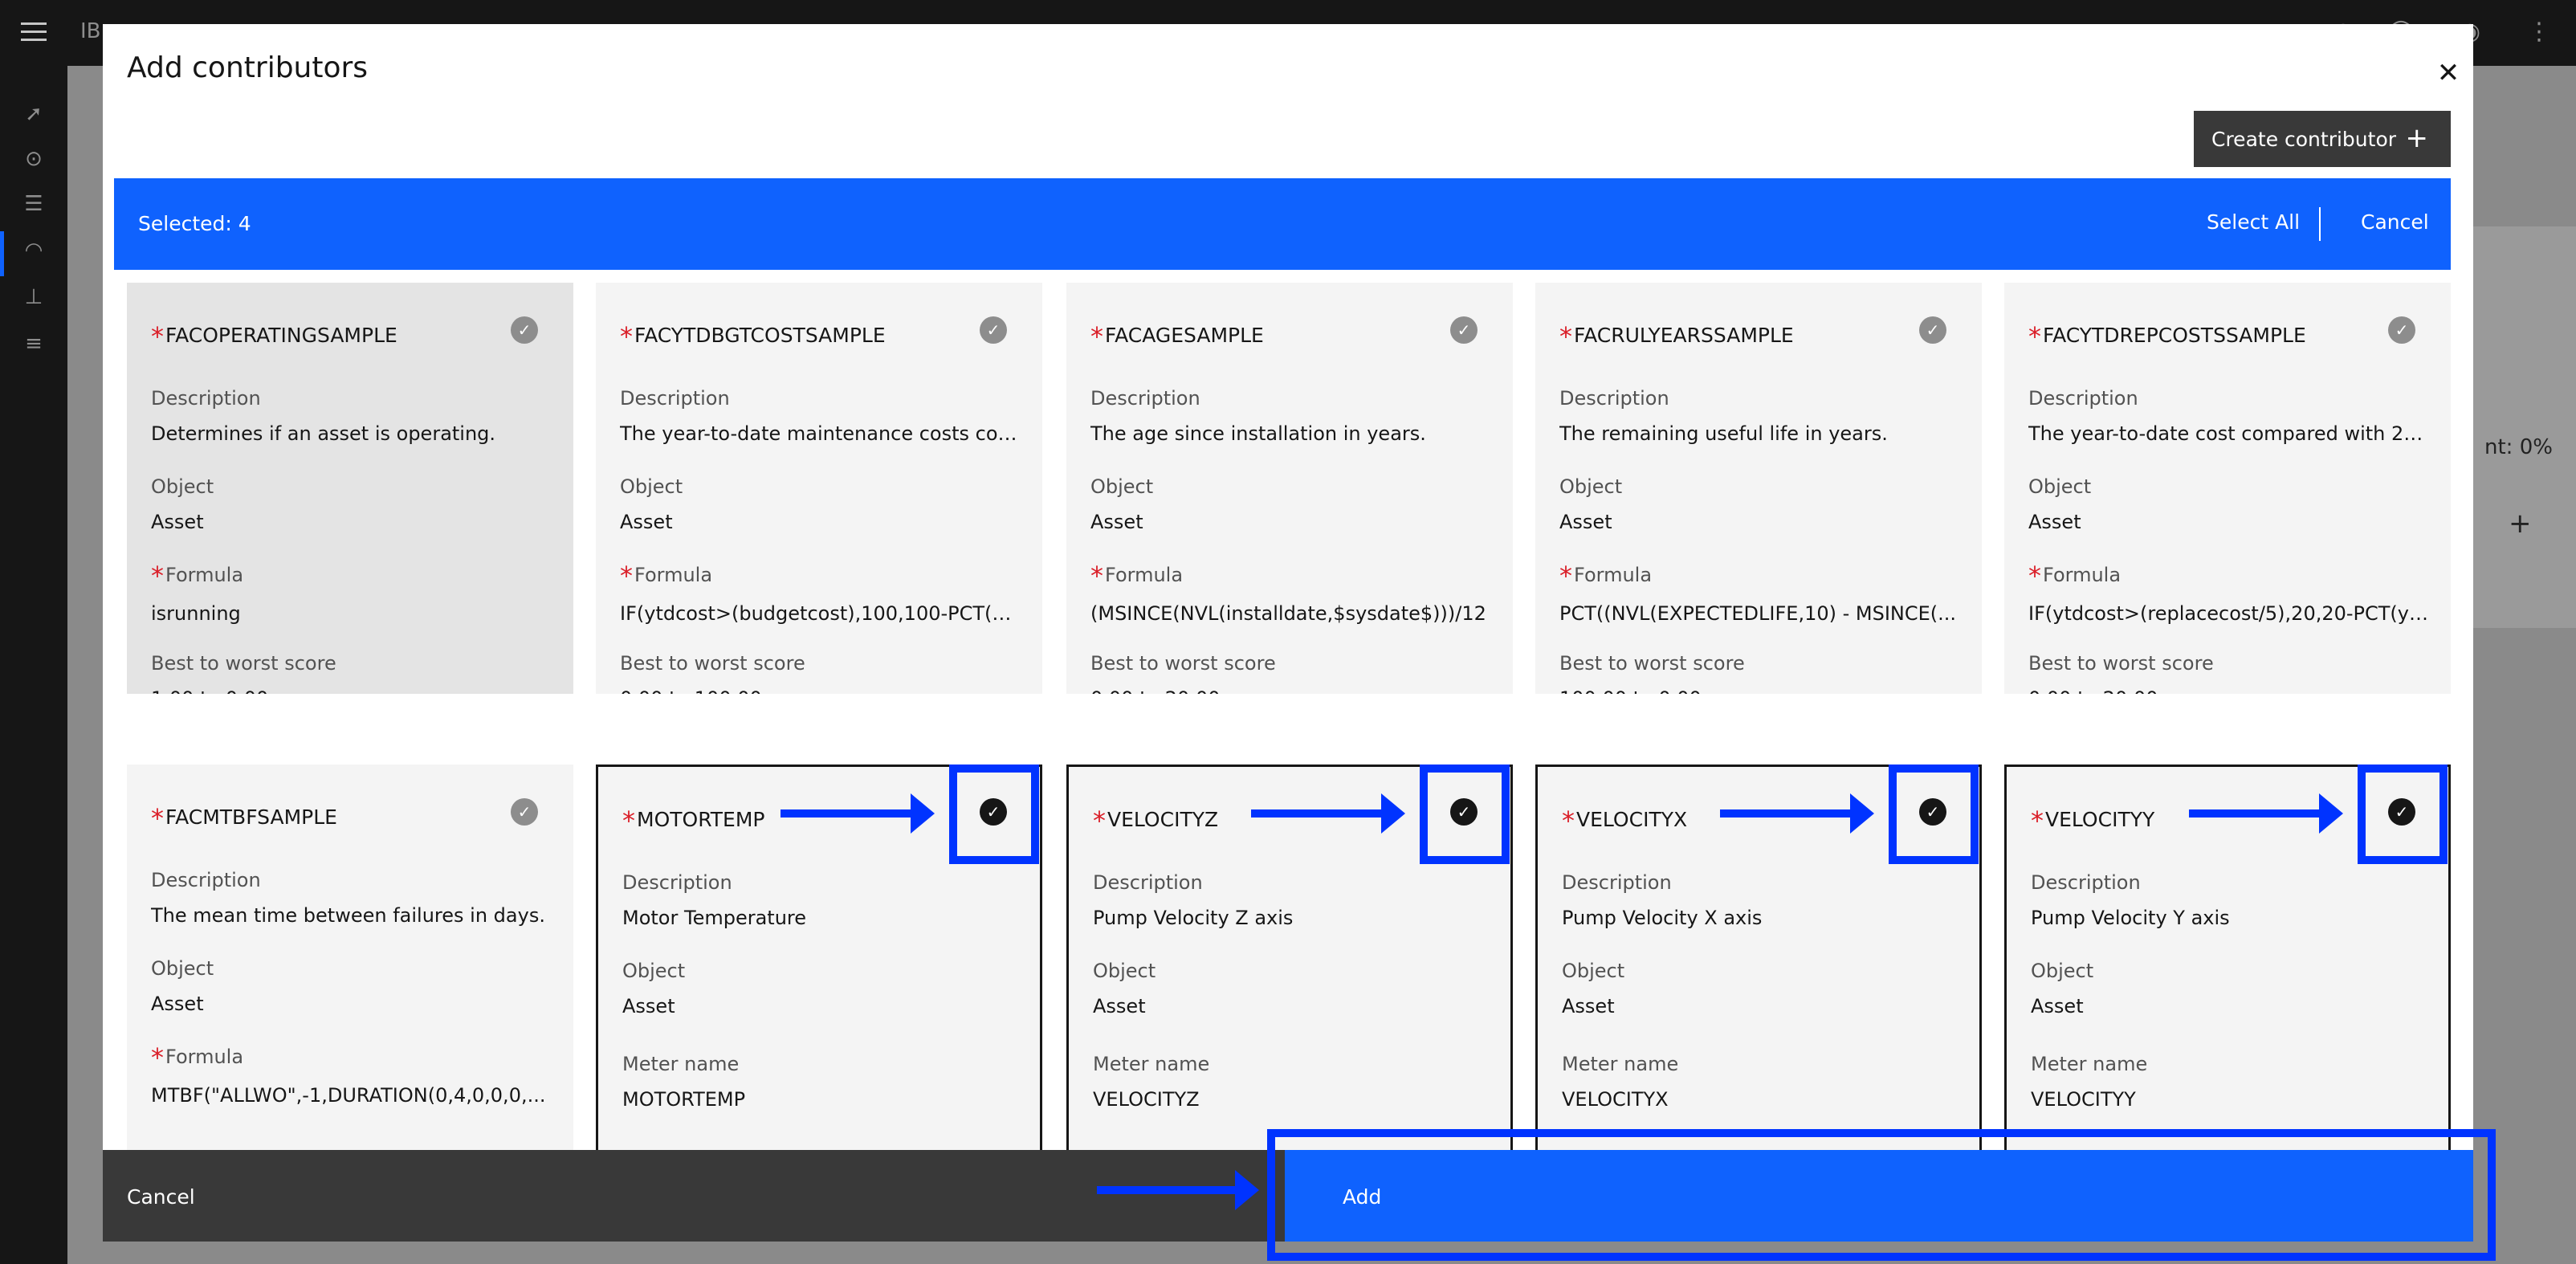  Describe the element at coordinates (34, 204) in the screenshot. I see `checklist-icon: ☰` at that location.